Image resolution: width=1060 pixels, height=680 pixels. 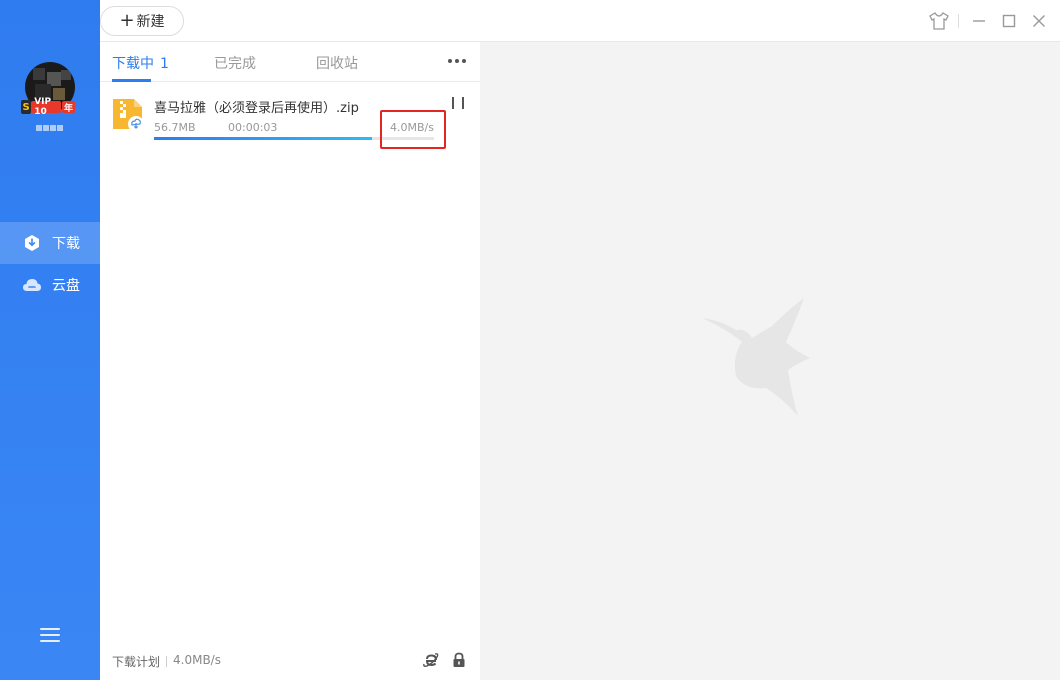 I want to click on vip-level: VIP 10, so click(x=46, y=107).